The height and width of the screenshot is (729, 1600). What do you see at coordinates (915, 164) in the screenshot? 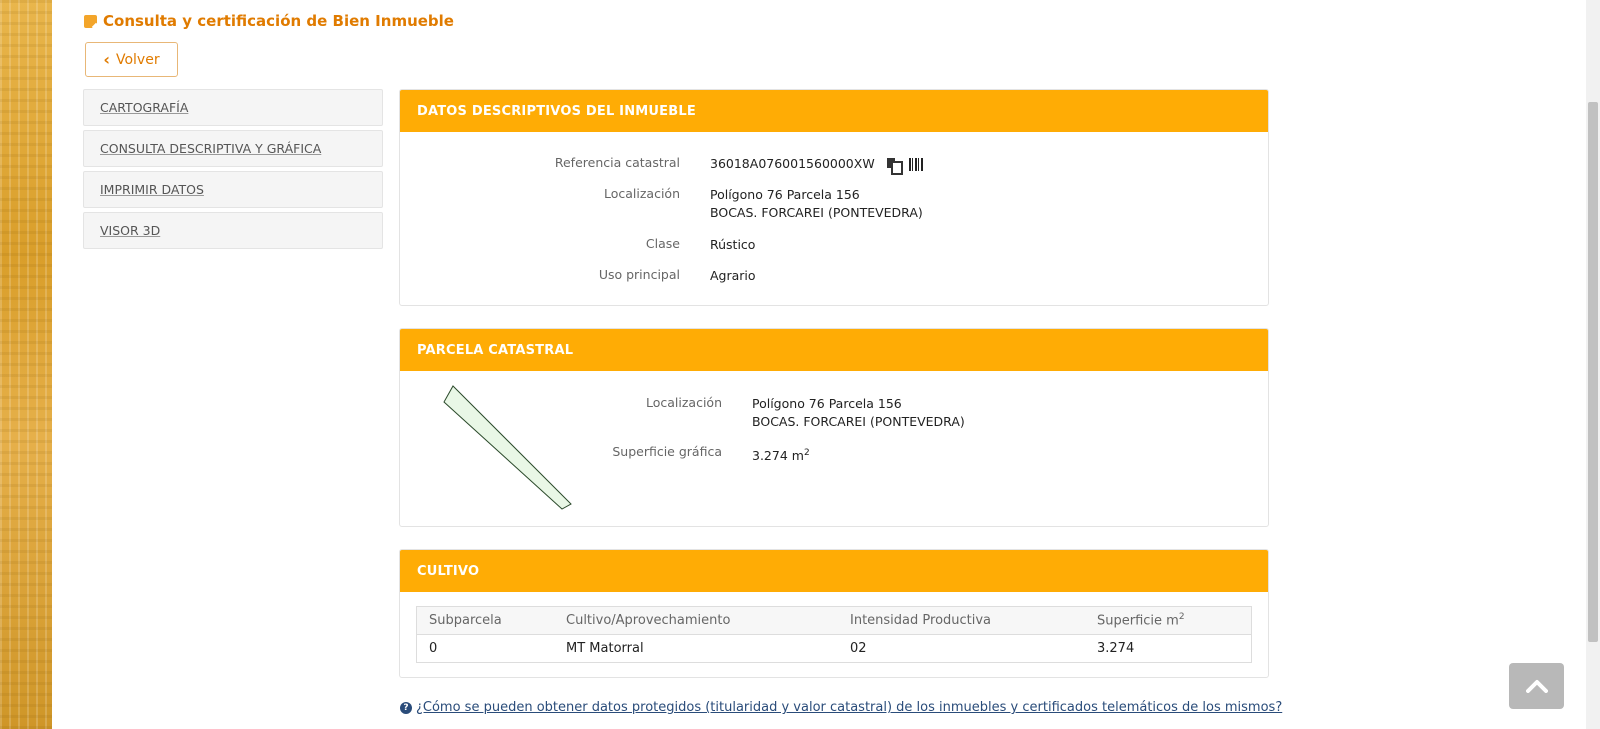
I see `barcode-icon` at bounding box center [915, 164].